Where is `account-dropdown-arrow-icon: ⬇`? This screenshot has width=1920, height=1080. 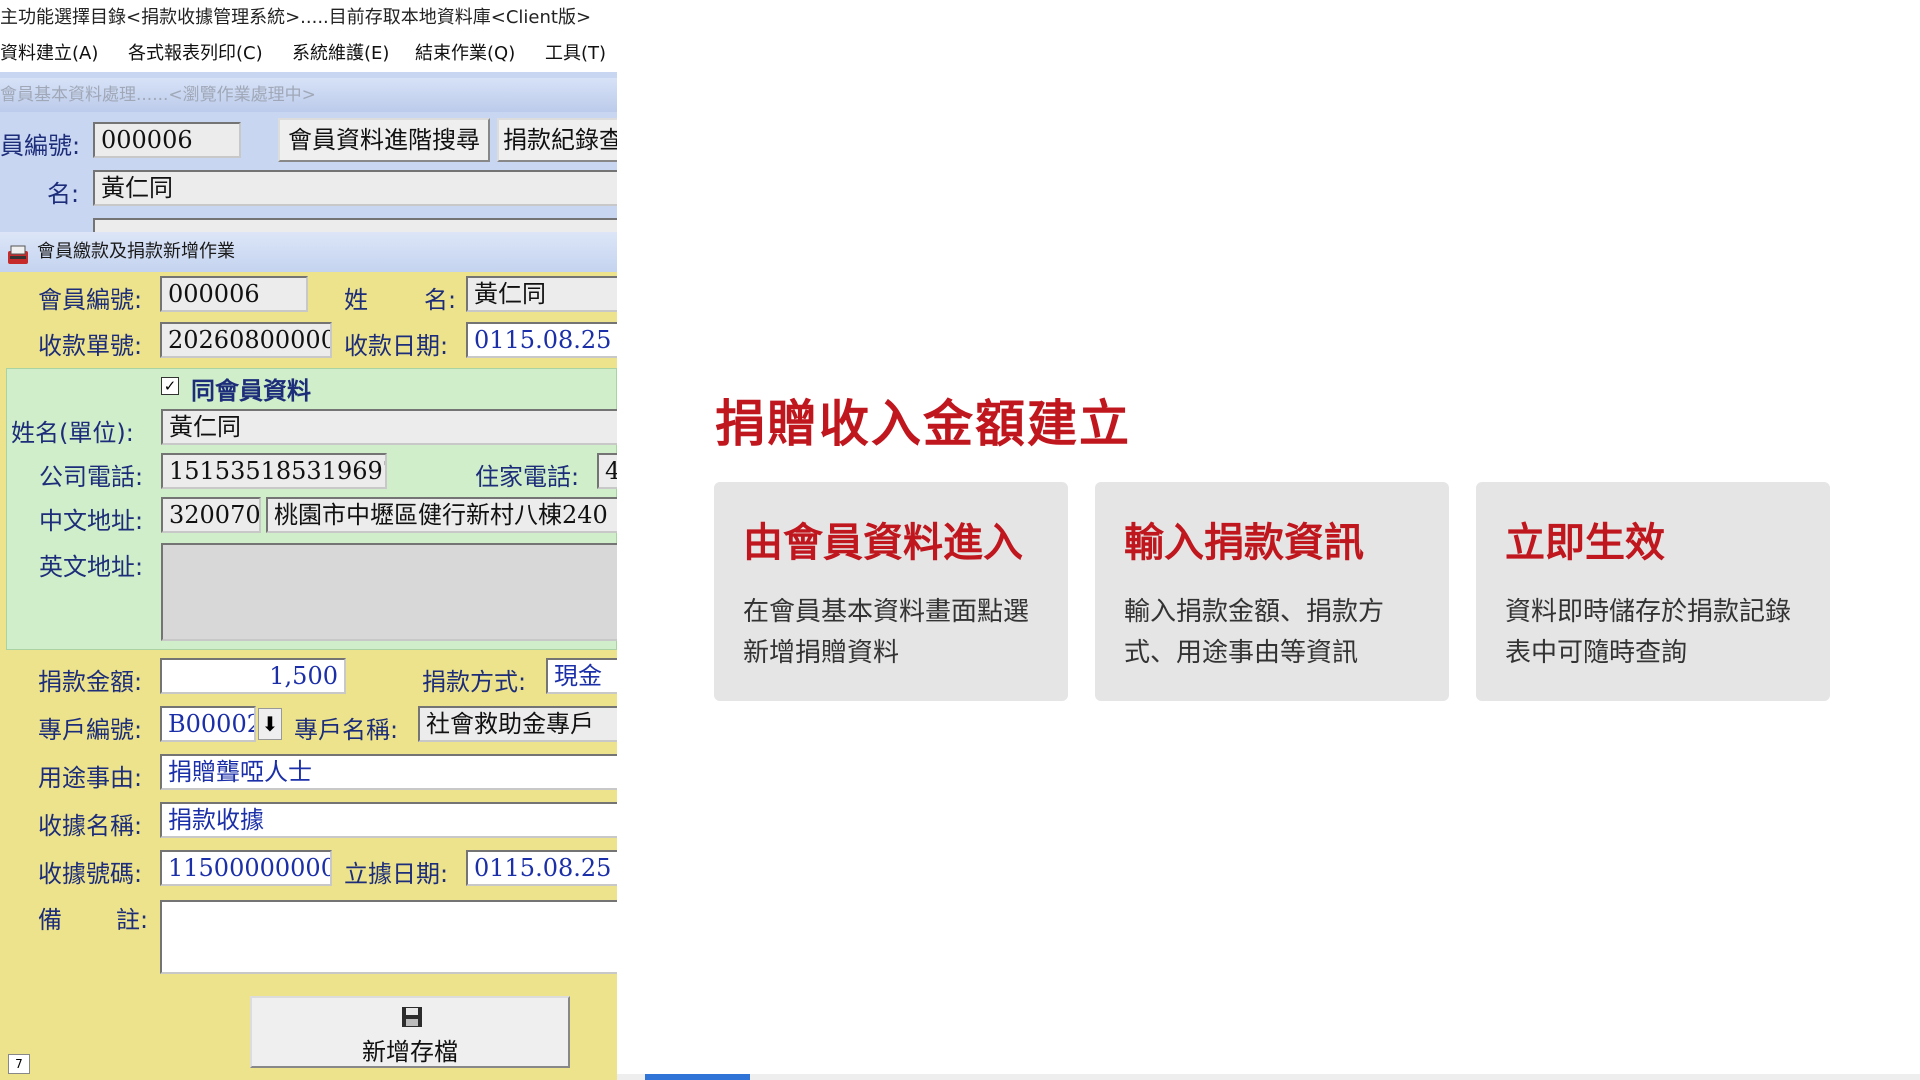
account-dropdown-arrow-icon: ⬇ is located at coordinates (270, 724).